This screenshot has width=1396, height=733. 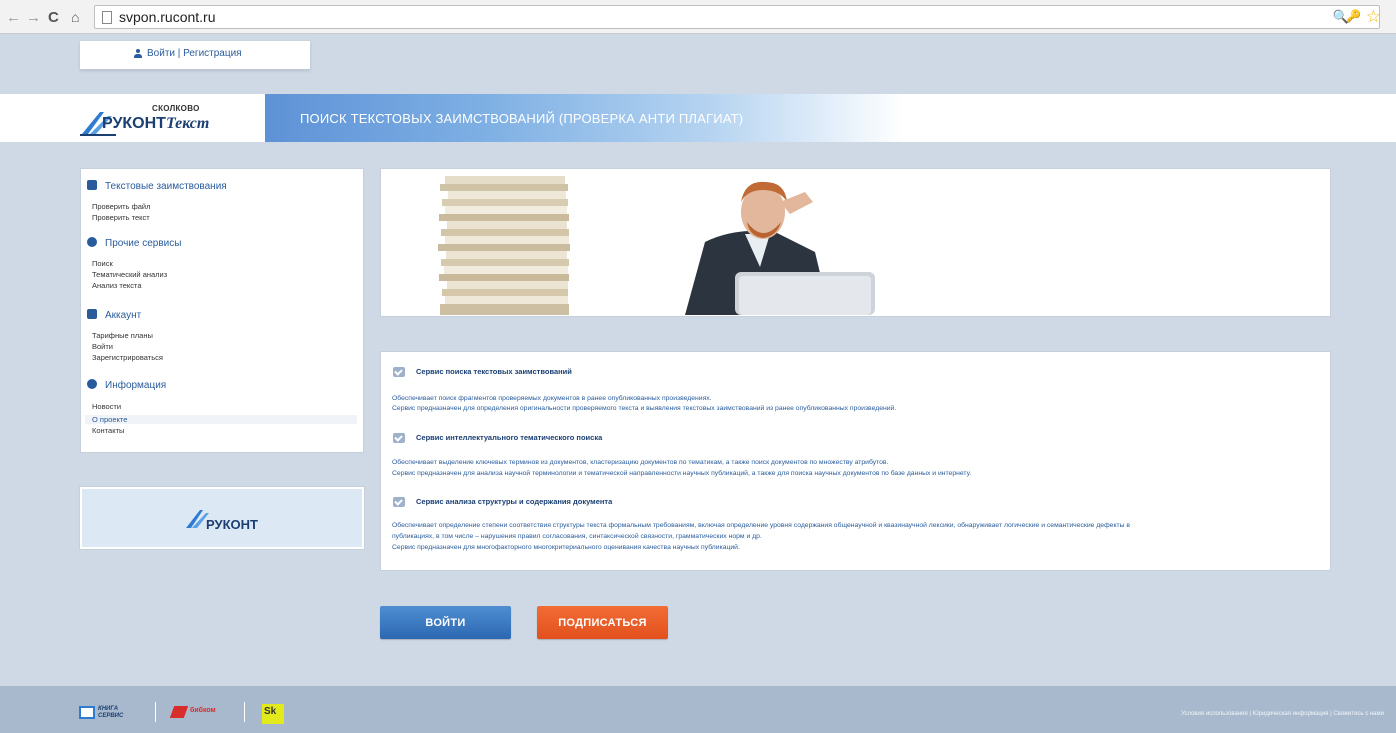 I want to click on rucont-partner-banner: РУКОНТ, so click(x=222, y=518).